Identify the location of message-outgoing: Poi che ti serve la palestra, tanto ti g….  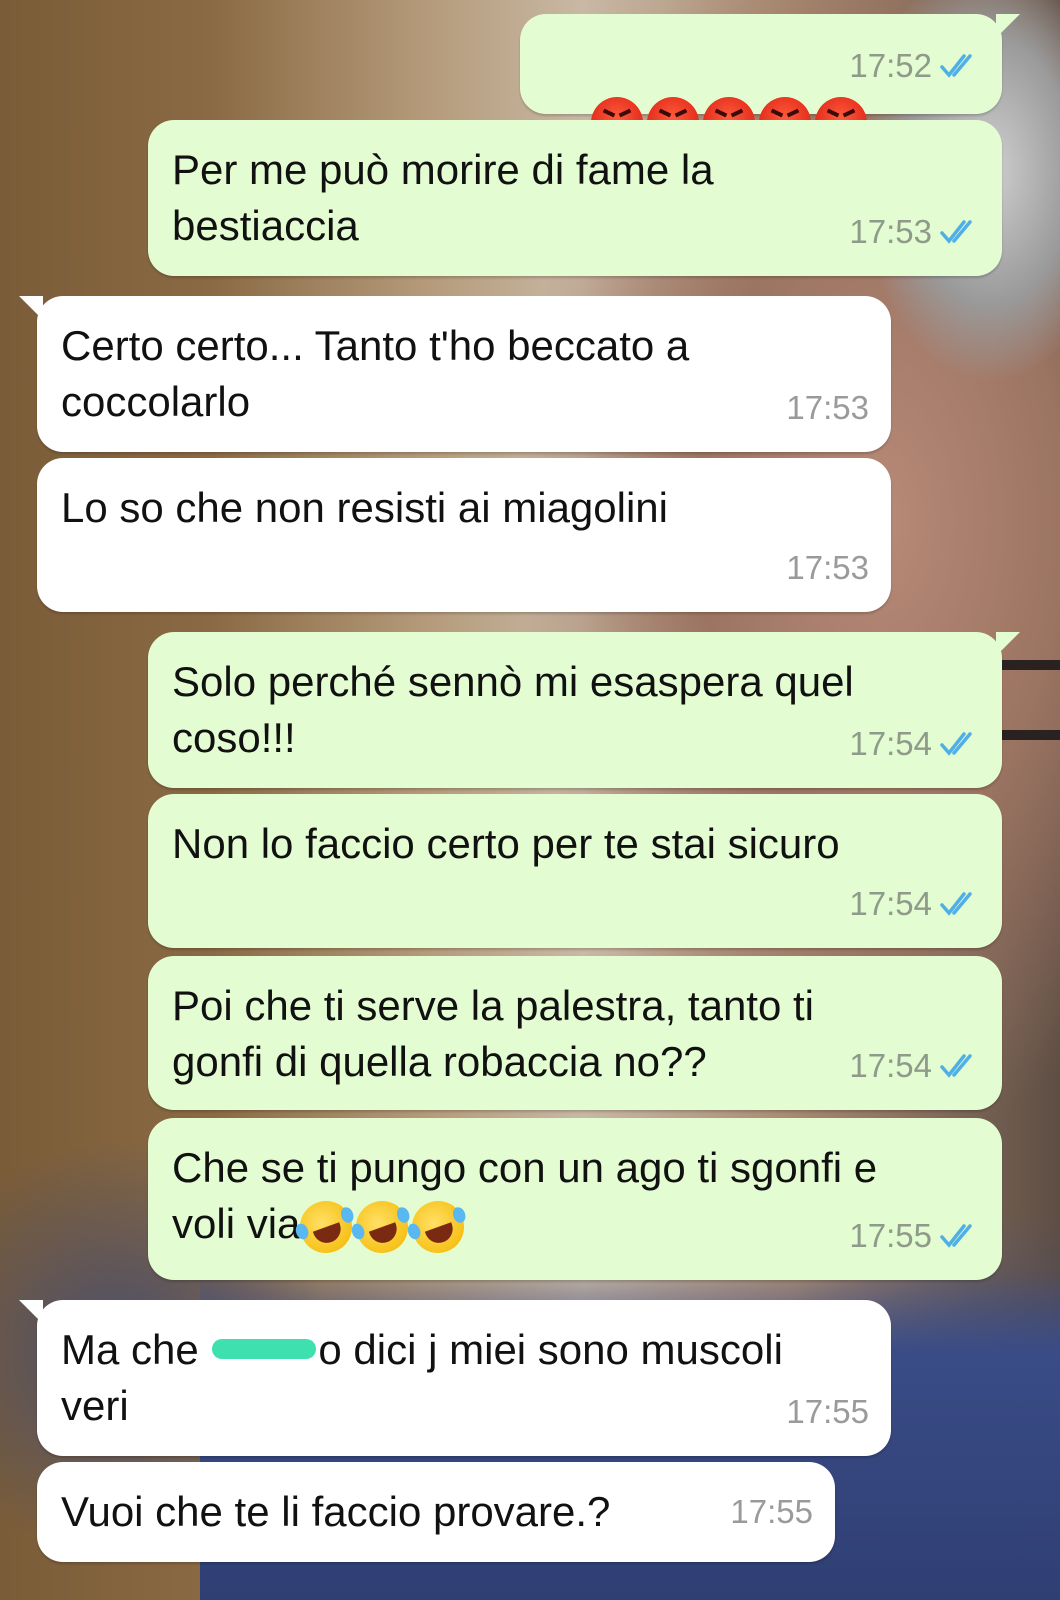
(575, 1033).